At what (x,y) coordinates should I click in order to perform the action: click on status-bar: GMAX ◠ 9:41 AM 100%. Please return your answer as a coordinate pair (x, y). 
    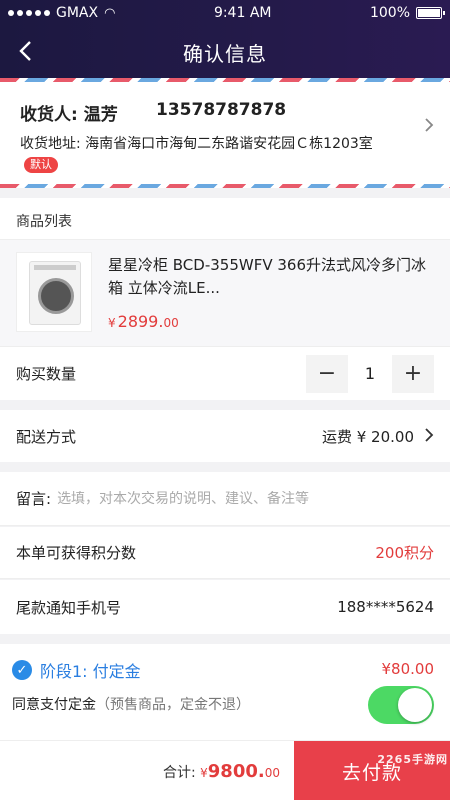
    Looking at the image, I should click on (225, 13).